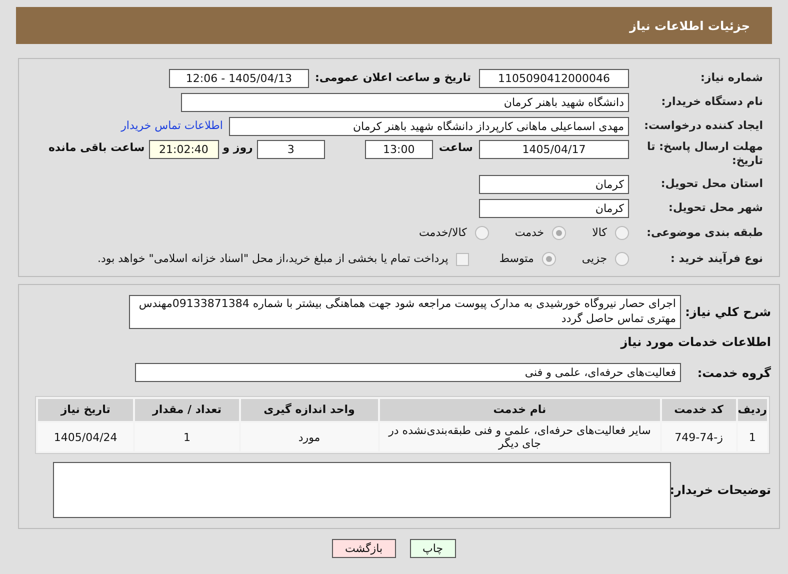 The width and height of the screenshot is (788, 574). Describe the element at coordinates (187, 410) in the screenshot. I see `column-header: تعداد / مقدار` at that location.